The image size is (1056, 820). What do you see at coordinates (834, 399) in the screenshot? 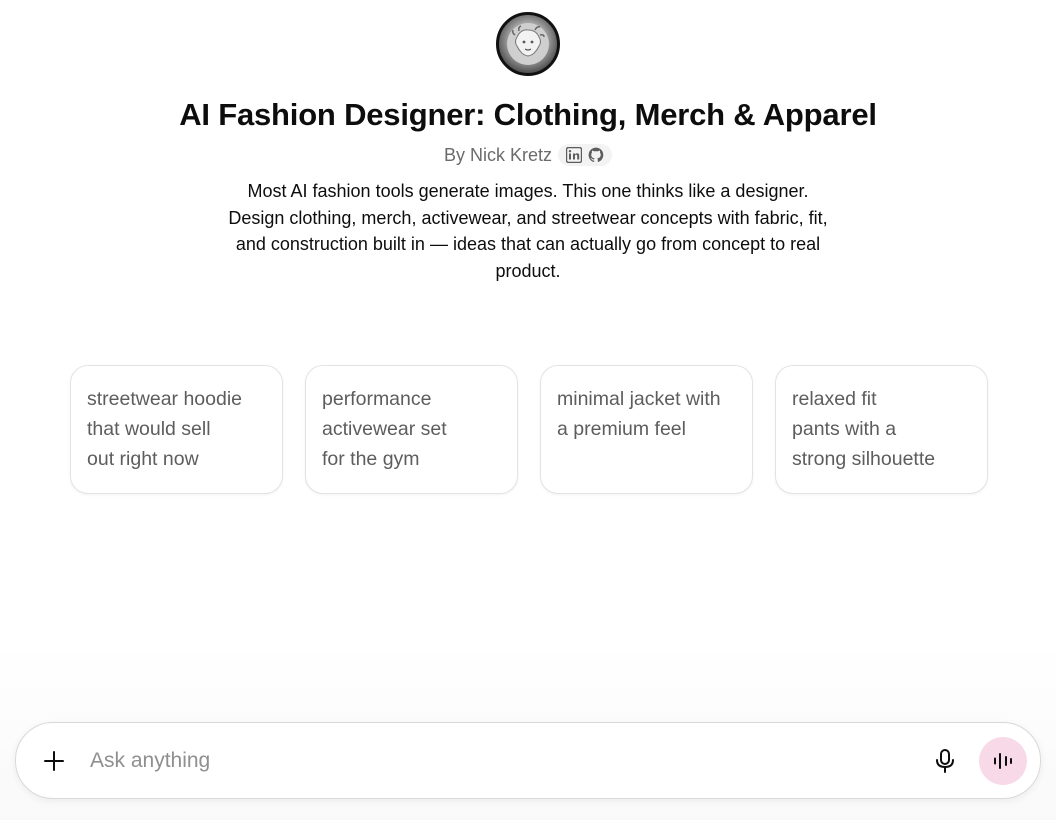
I see `starter-line: relaxed fit` at bounding box center [834, 399].